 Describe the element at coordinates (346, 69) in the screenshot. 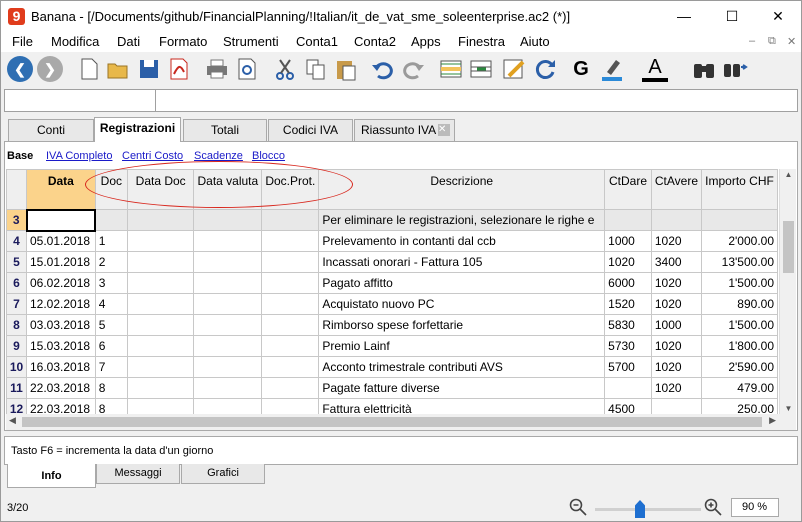

I see `paste-icon` at that location.